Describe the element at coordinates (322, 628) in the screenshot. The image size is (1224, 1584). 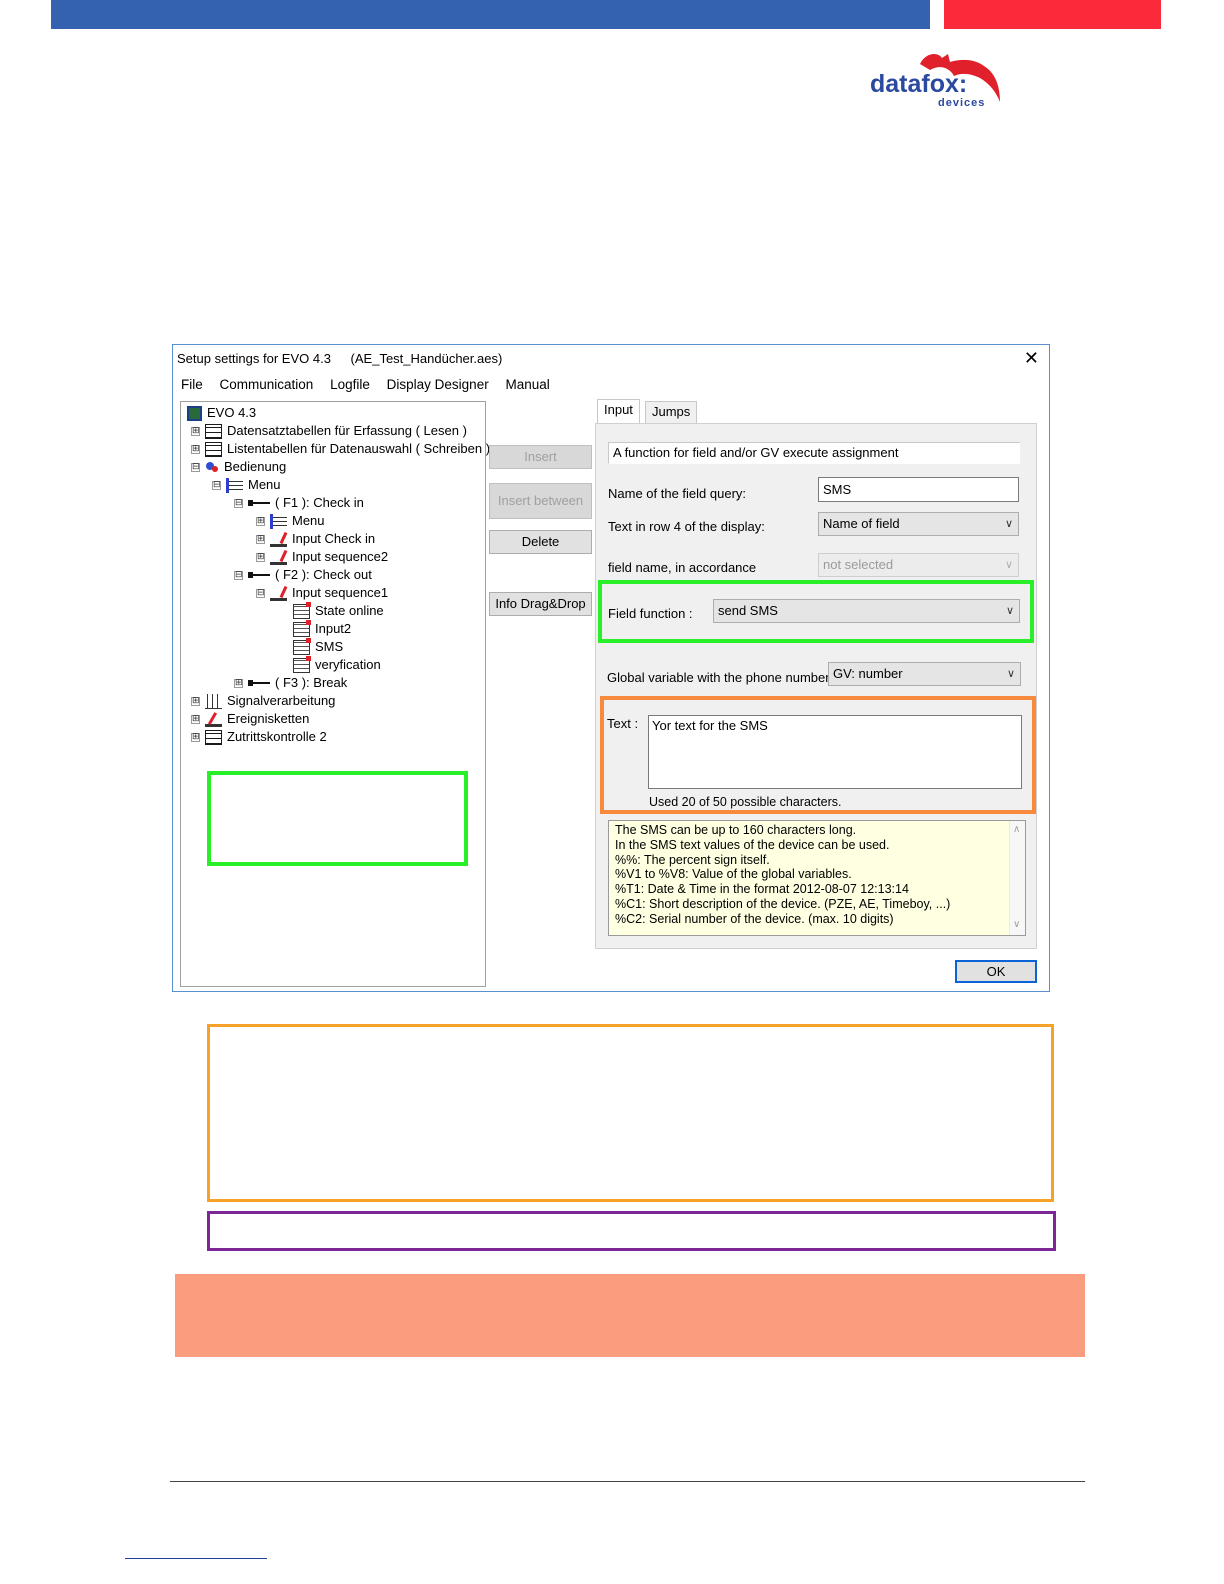
I see `tree-item-input2: Input2` at that location.